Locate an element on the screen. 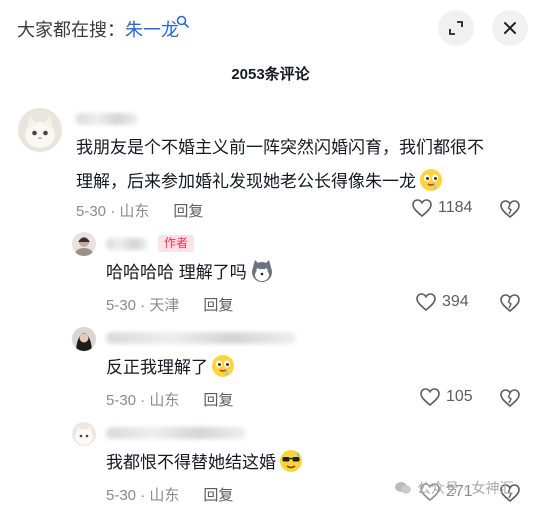 This screenshot has width=541, height=512. expand-button is located at coordinates (456, 28).